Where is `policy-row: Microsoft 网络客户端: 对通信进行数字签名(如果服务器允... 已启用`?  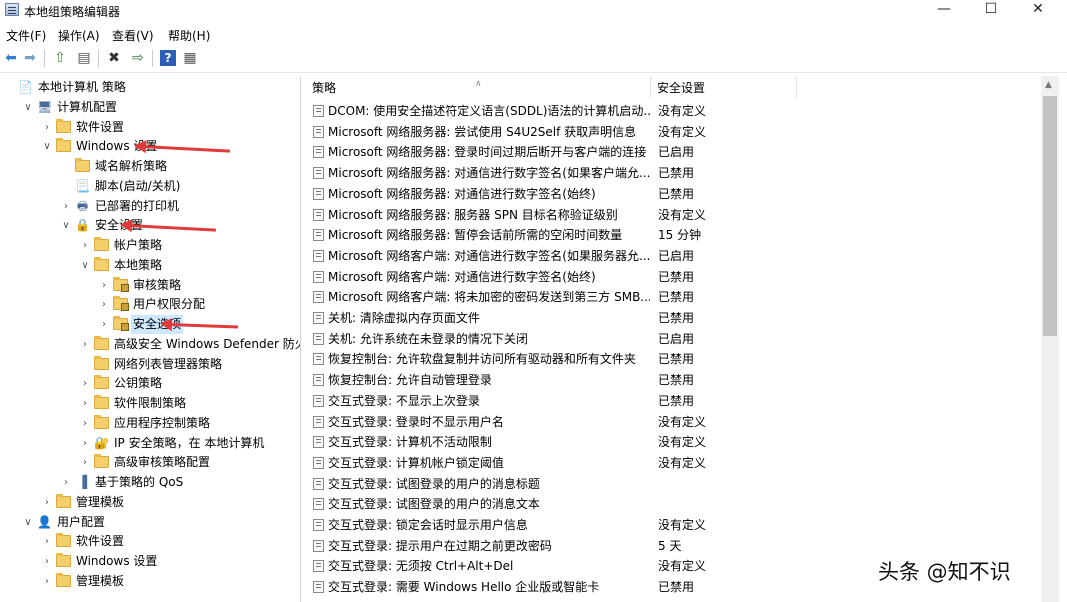
policy-row: Microsoft 网络客户端: 对通信进行数字签名(如果服务器允... 已启用 is located at coordinates (673, 256).